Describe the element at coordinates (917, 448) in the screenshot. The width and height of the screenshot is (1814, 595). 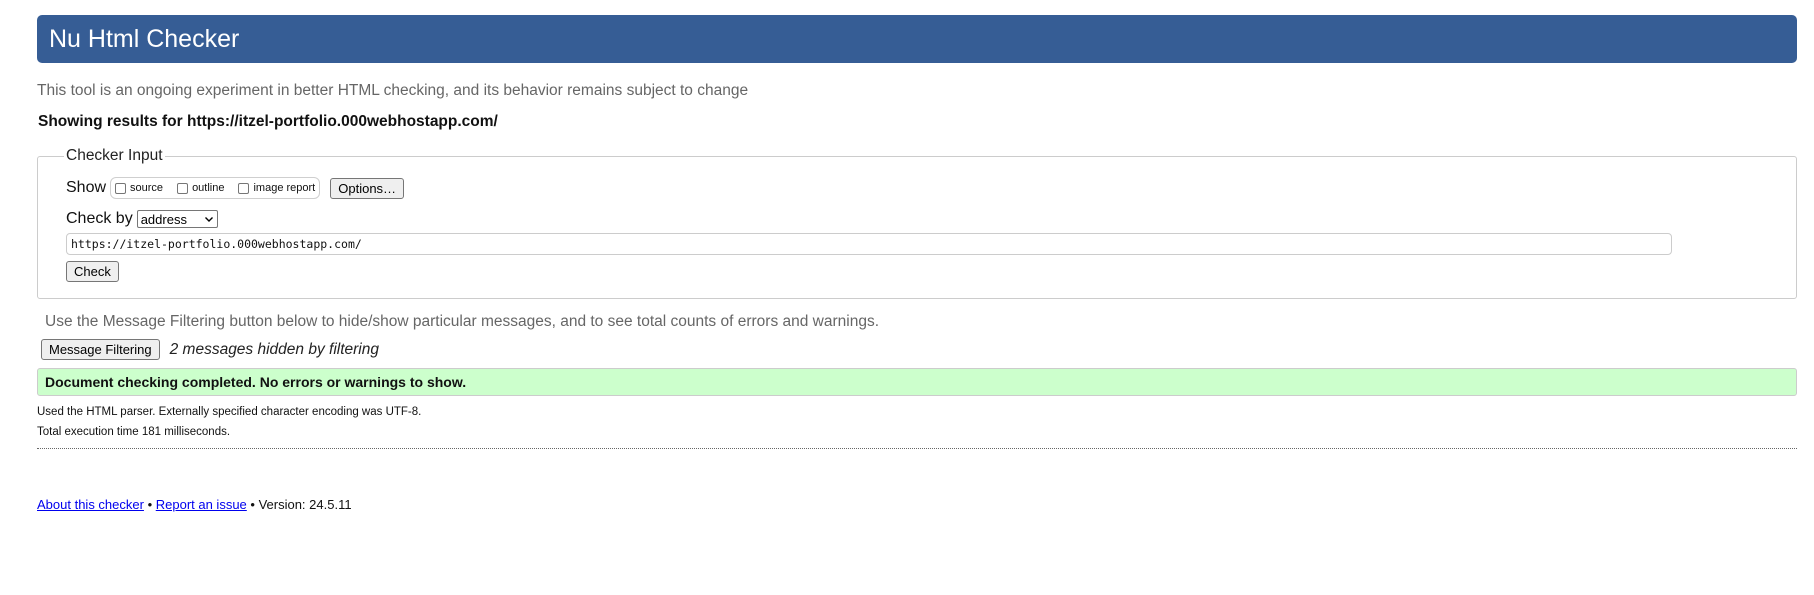
I see `divider` at that location.